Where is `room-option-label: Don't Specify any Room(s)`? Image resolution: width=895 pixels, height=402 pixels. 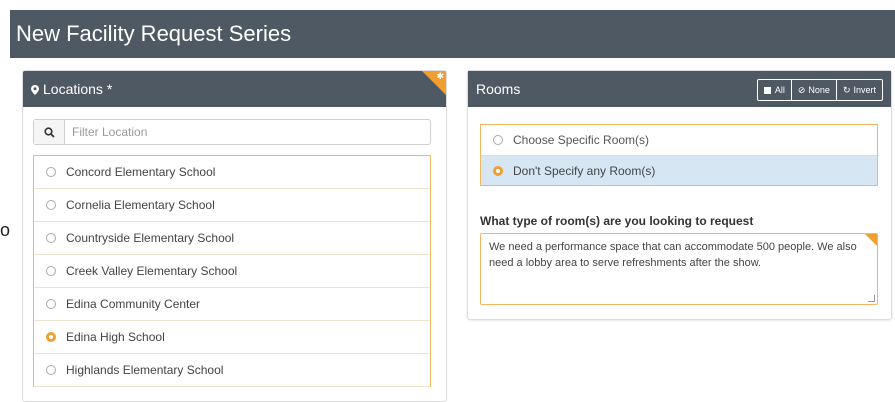 room-option-label: Don't Specify any Room(s) is located at coordinates (584, 171).